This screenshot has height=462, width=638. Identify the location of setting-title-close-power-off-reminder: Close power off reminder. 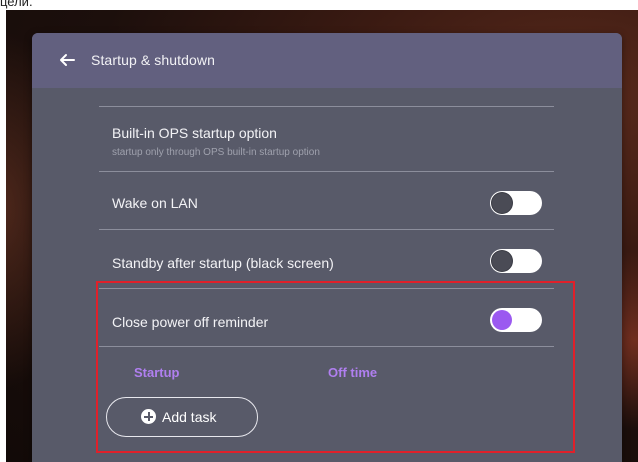
(190, 322).